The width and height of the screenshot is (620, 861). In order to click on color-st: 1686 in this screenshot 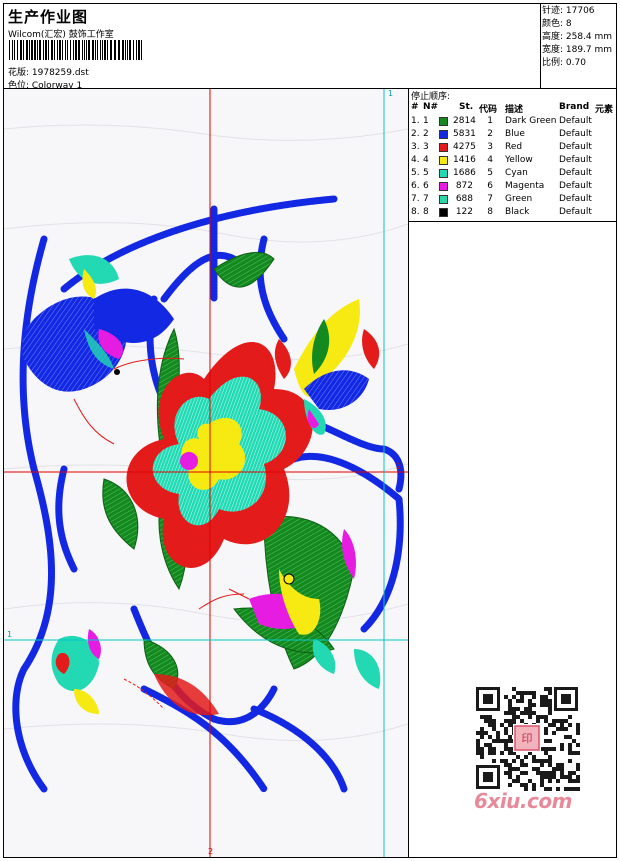, I will do `click(464, 173)`.